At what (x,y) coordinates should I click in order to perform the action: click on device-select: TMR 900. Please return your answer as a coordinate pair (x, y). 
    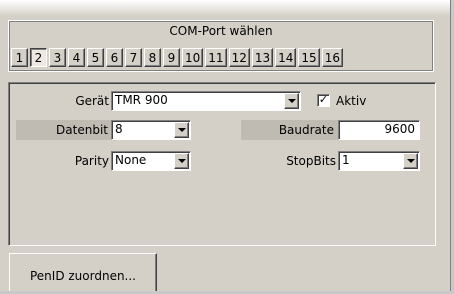
    Looking at the image, I should click on (206, 101).